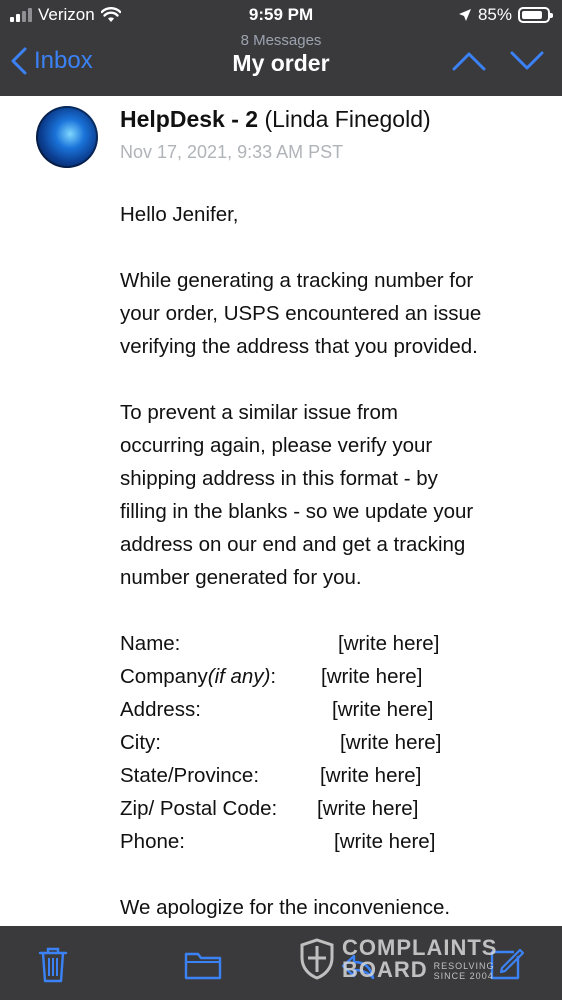 The image size is (562, 1000). Describe the element at coordinates (203, 965) in the screenshot. I see `folder-icon` at that location.